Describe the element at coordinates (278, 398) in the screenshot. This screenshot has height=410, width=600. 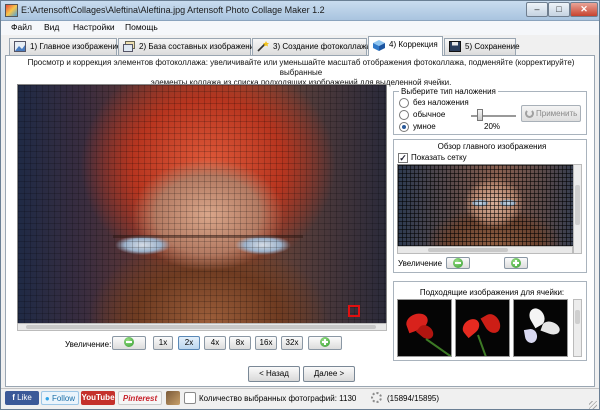
I see `selected-photos-count: Количество выбранных фотографий: 1130` at that location.